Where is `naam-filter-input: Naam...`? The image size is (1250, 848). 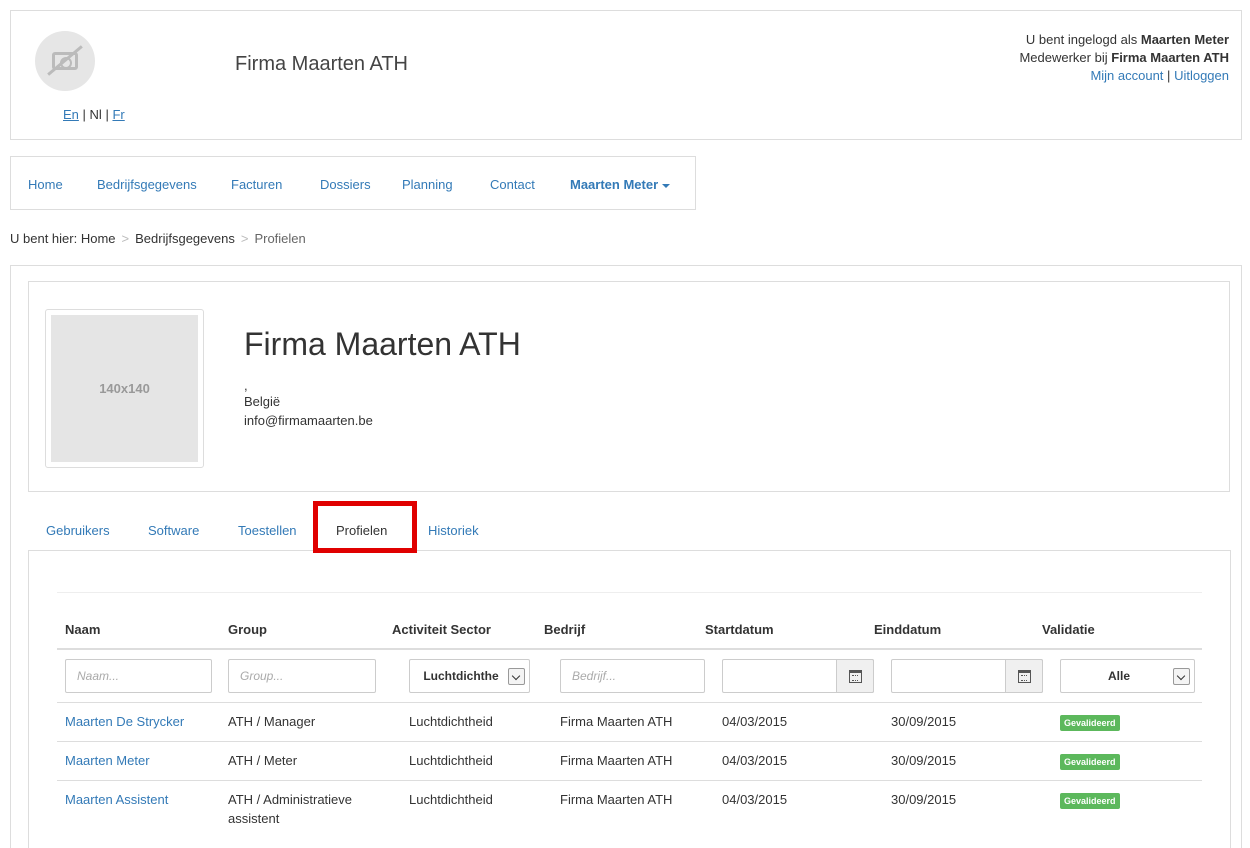 naam-filter-input: Naam... is located at coordinates (138, 676).